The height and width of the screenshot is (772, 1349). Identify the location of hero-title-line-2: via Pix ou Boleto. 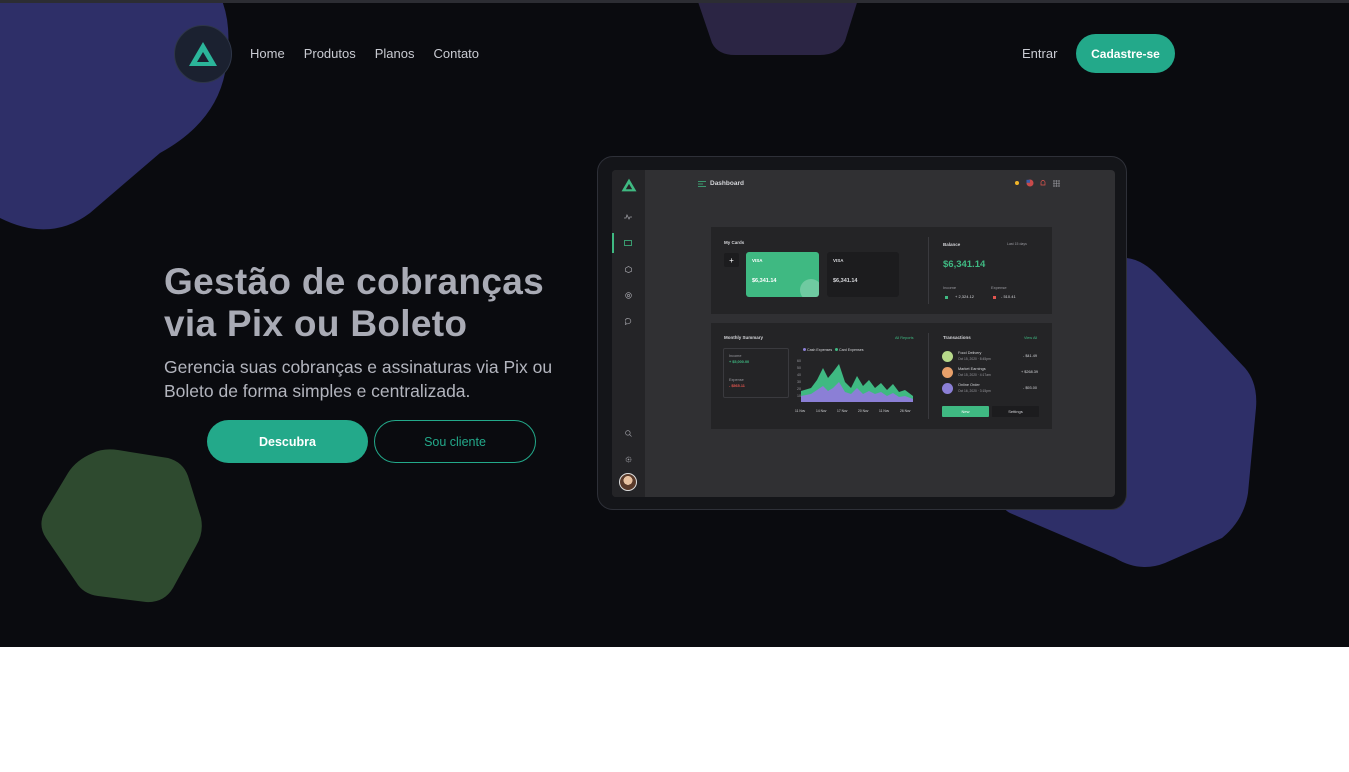
(316, 323).